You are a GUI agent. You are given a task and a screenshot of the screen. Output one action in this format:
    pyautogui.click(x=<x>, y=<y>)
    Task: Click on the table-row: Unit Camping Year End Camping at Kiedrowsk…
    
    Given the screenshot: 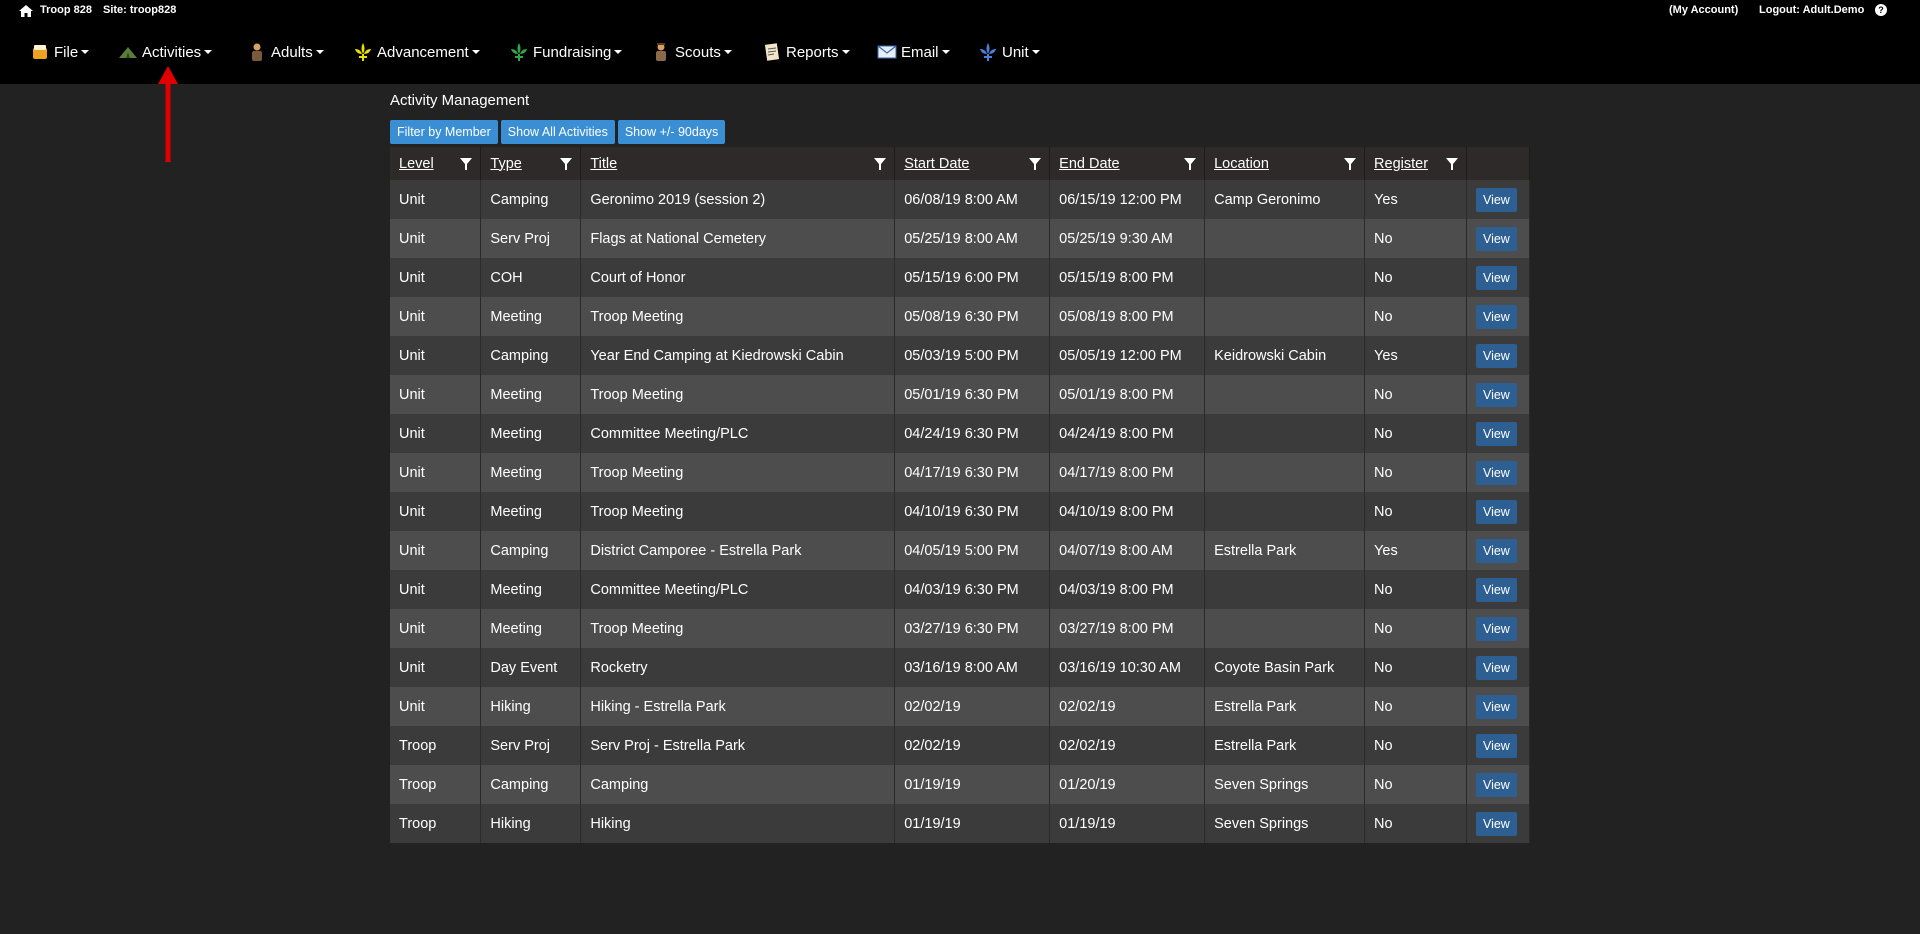 What is the action you would take?
    pyautogui.click(x=960, y=355)
    